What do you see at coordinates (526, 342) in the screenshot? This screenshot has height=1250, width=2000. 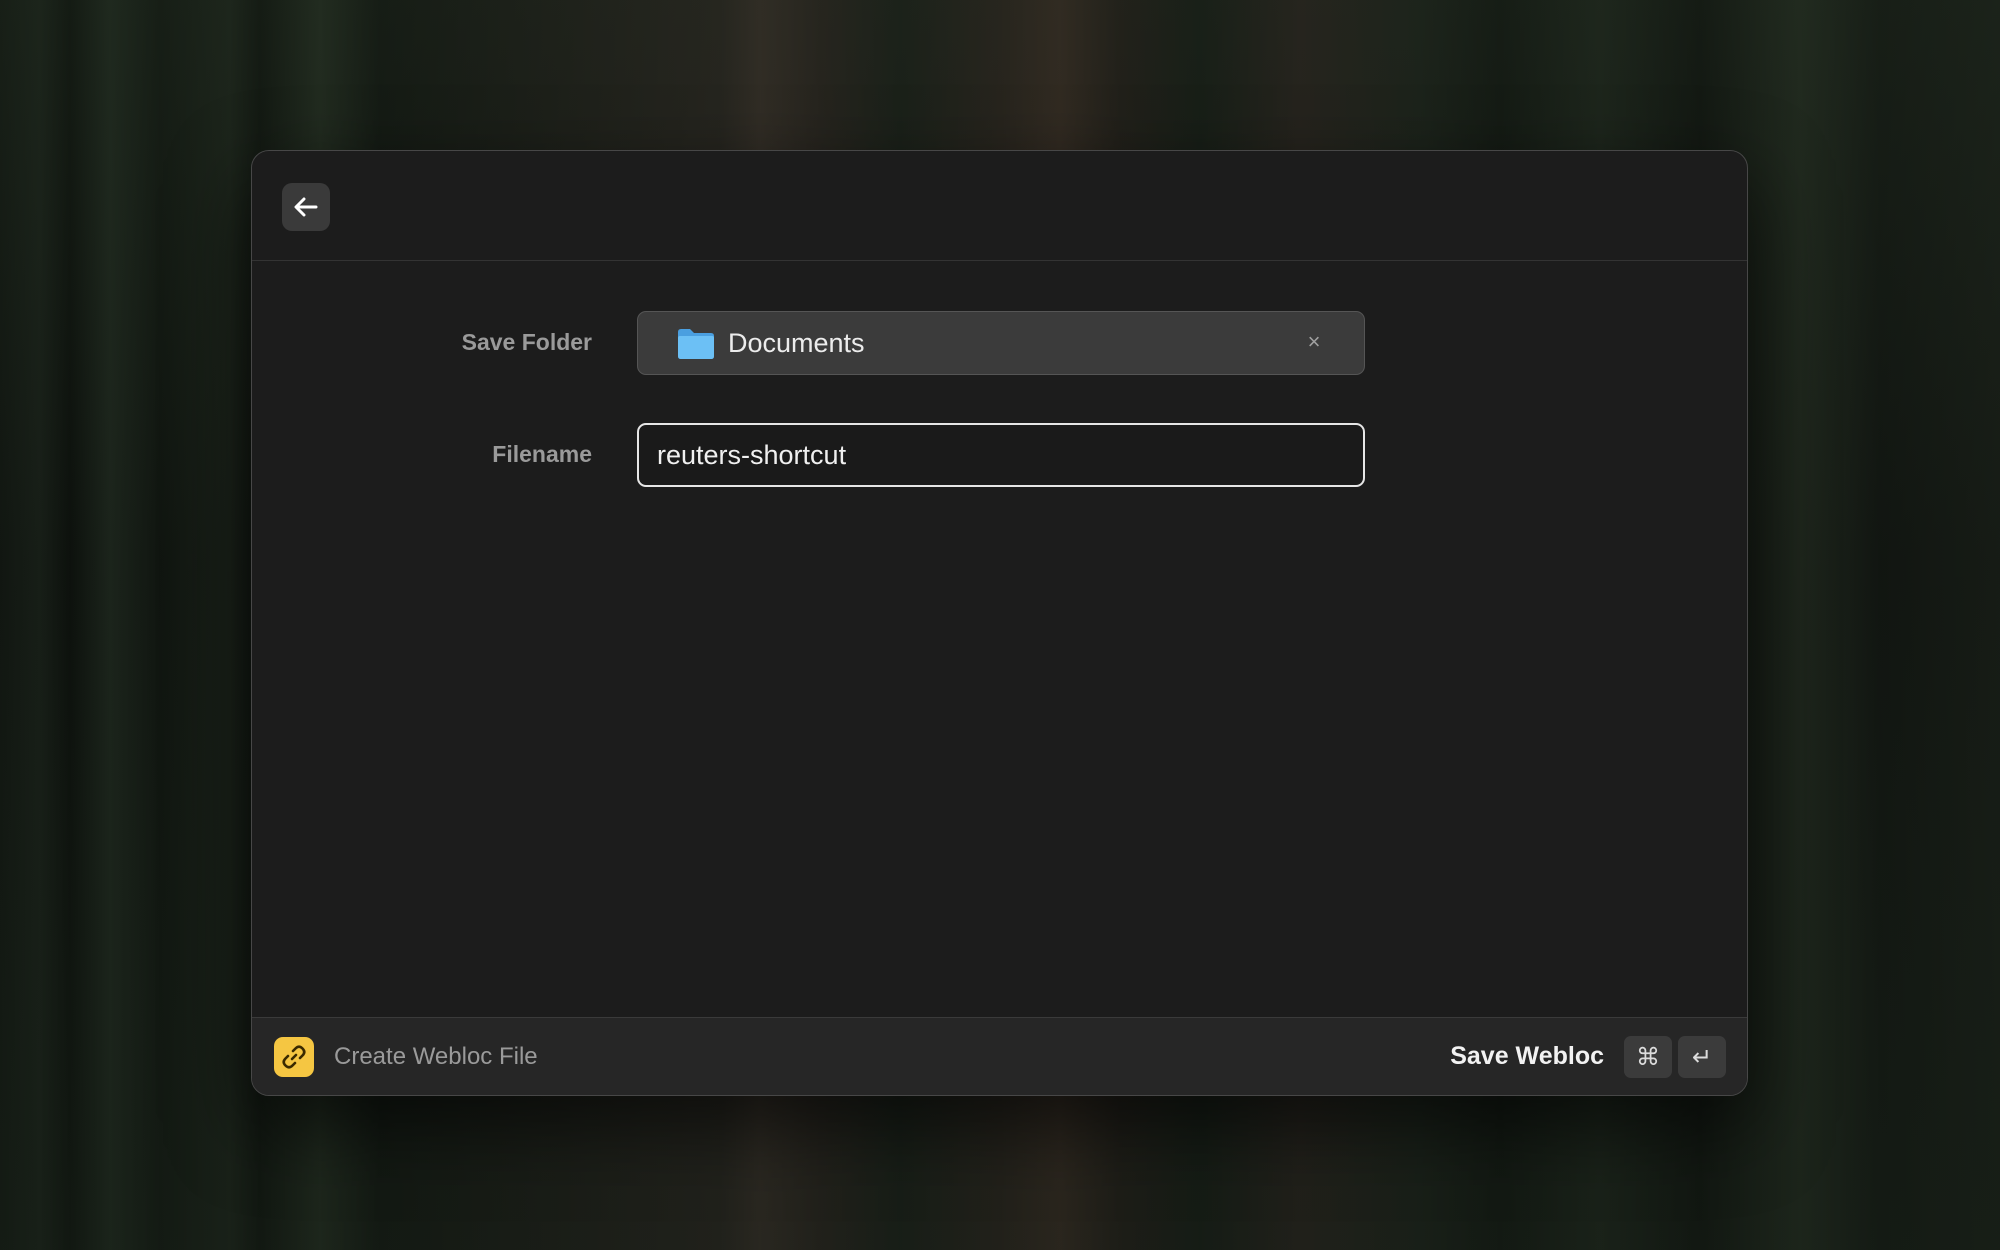 I see `save-folder-label: Save Folder` at bounding box center [526, 342].